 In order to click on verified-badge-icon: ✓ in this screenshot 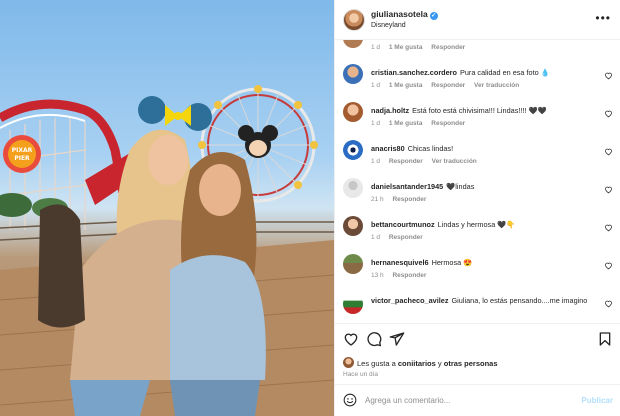, I will do `click(433, 16)`.